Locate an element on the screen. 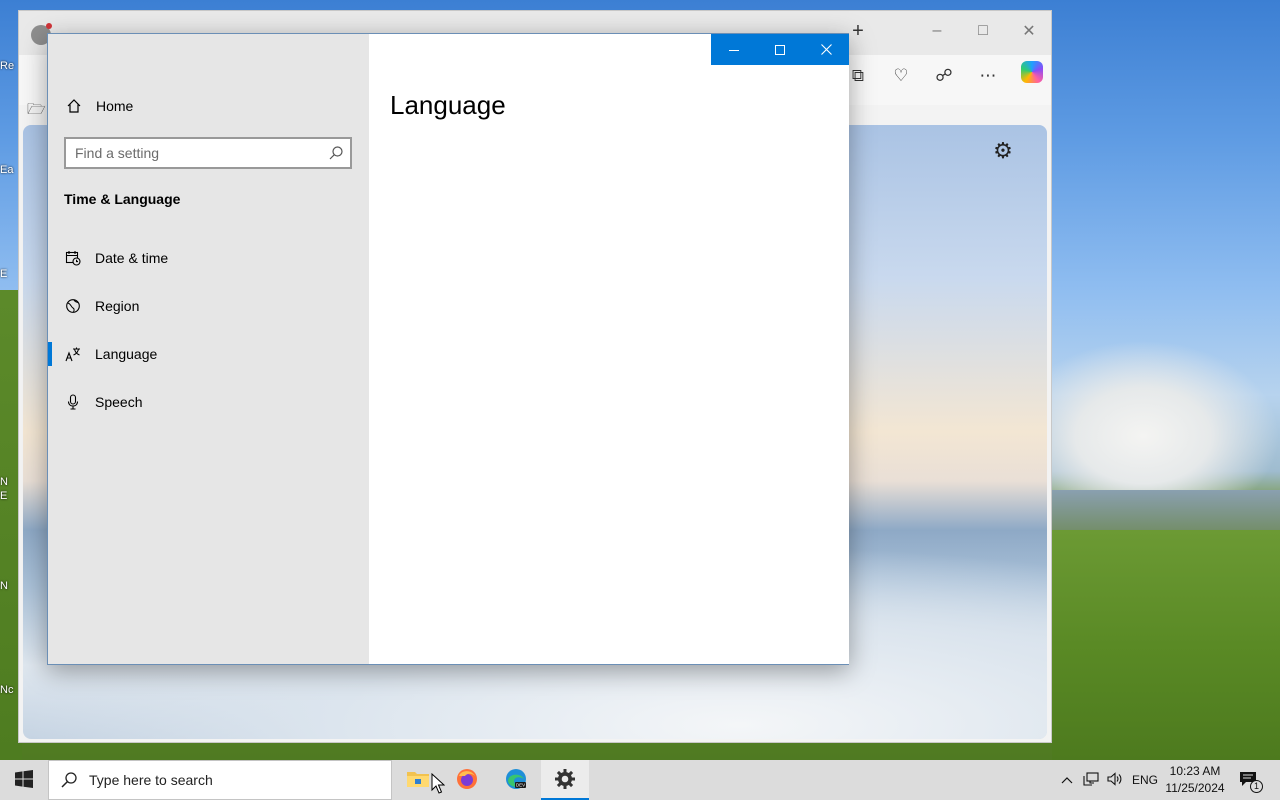 The width and height of the screenshot is (1280, 800). taskbar-app-settings is located at coordinates (565, 780).